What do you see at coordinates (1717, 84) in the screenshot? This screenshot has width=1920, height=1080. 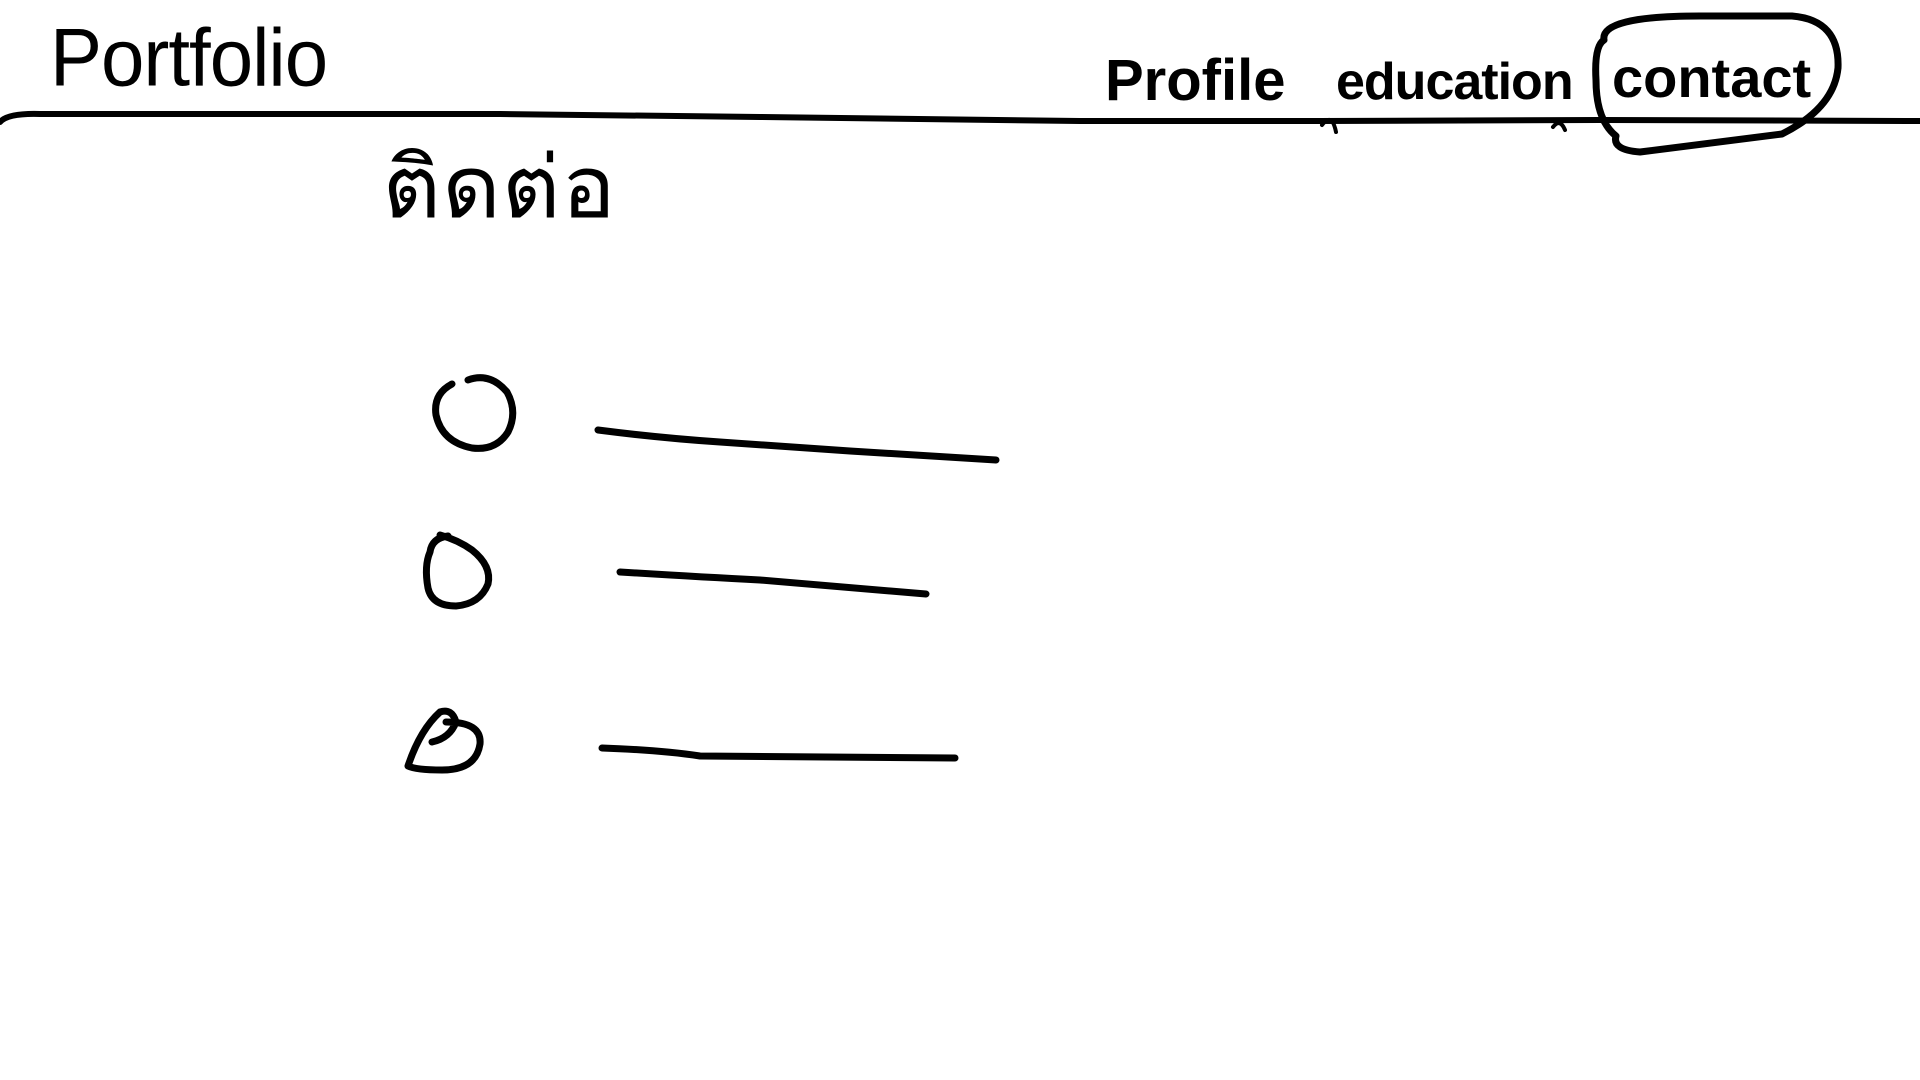 I see `contact-selection-outline` at bounding box center [1717, 84].